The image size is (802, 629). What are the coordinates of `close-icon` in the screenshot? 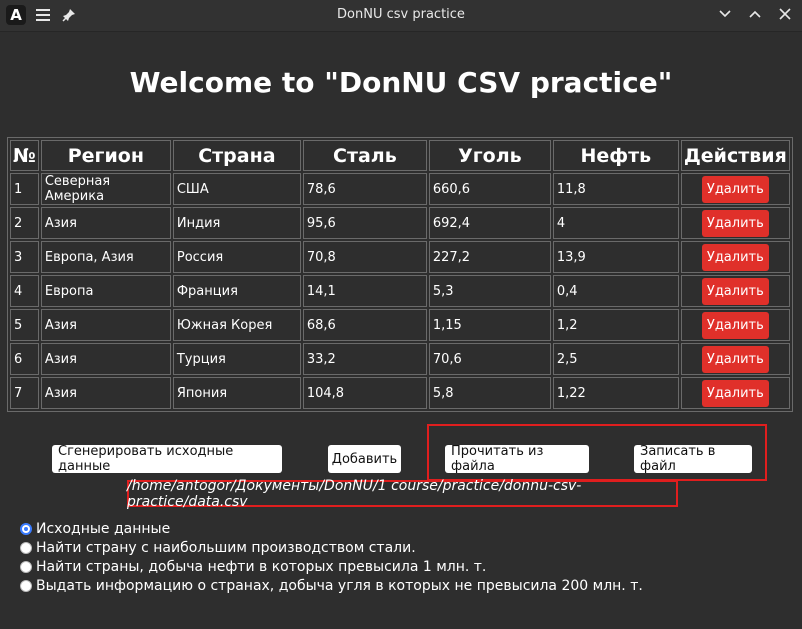 It's located at (785, 14).